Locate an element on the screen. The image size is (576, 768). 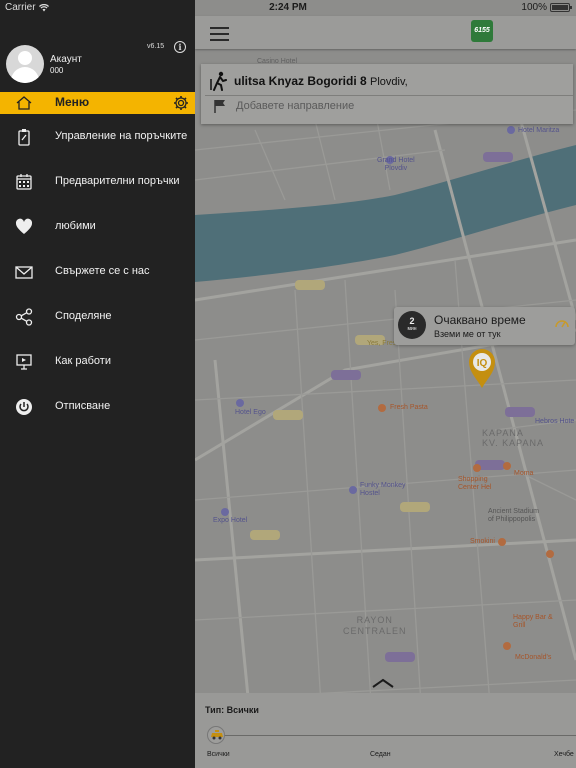
clock: 2:24 PM is located at coordinates (288, 7).